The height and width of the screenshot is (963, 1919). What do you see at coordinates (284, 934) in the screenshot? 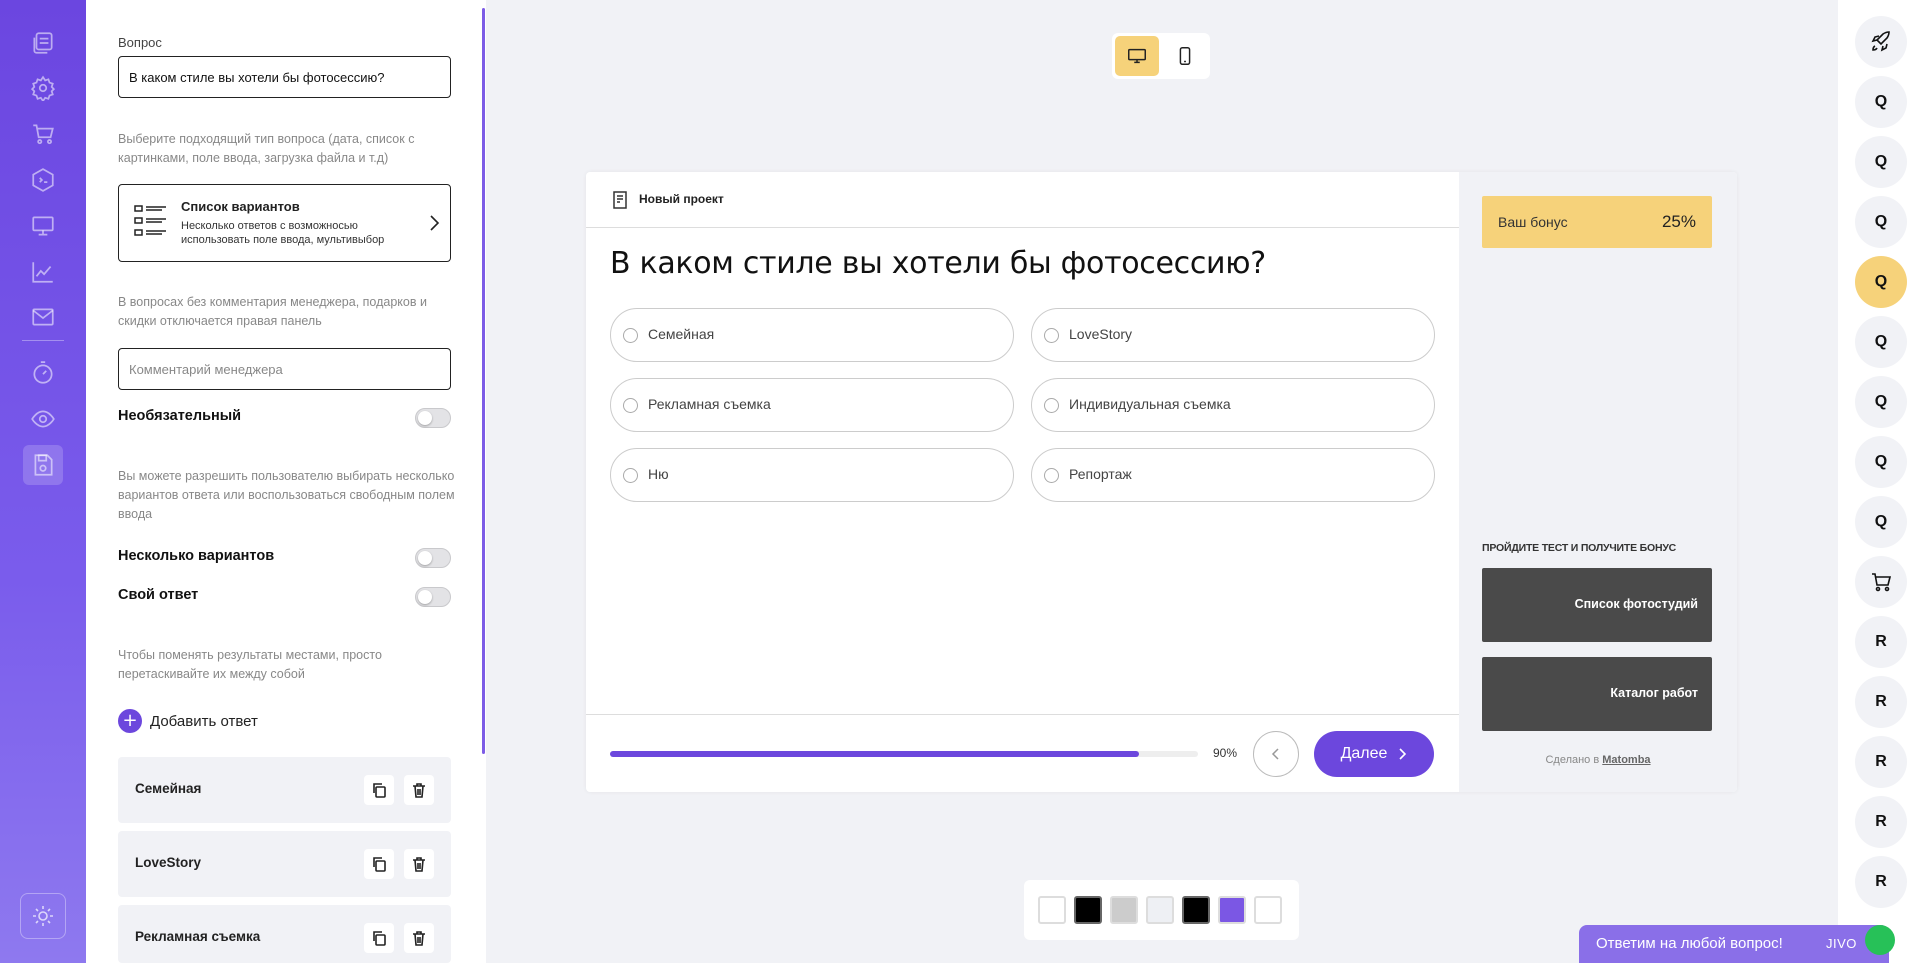
I see `answer-item: Рекламная съемка` at bounding box center [284, 934].